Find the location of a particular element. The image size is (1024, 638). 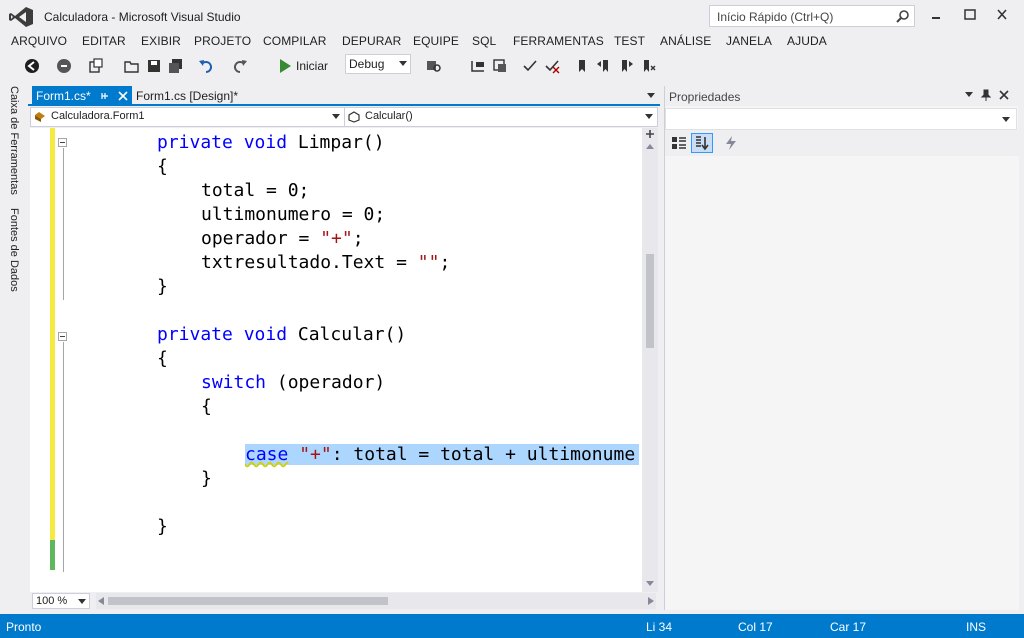

menu-janela: JANELA is located at coordinates (749, 41).